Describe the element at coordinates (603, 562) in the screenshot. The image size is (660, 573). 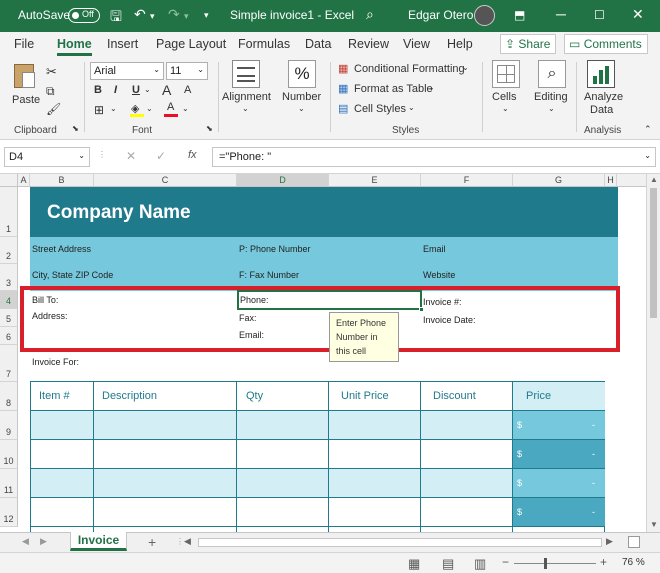
I see `zoom-in-icon: +` at that location.